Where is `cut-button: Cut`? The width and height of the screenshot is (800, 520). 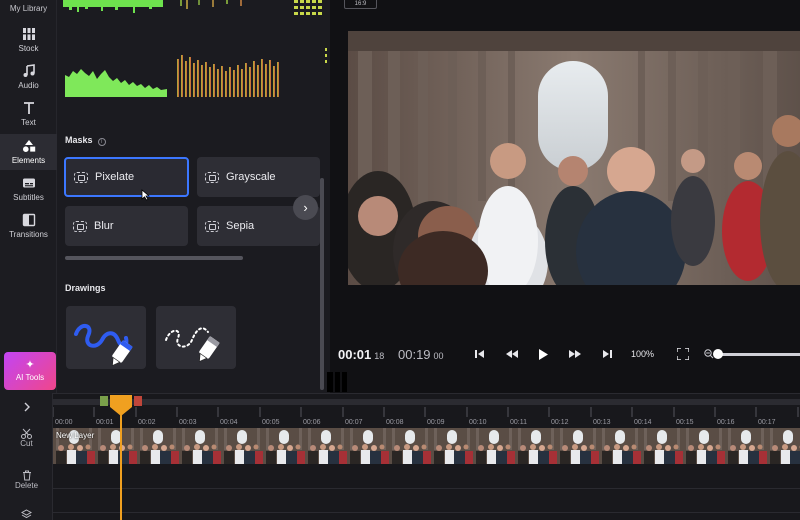
cut-button: Cut is located at coordinates (26, 438).